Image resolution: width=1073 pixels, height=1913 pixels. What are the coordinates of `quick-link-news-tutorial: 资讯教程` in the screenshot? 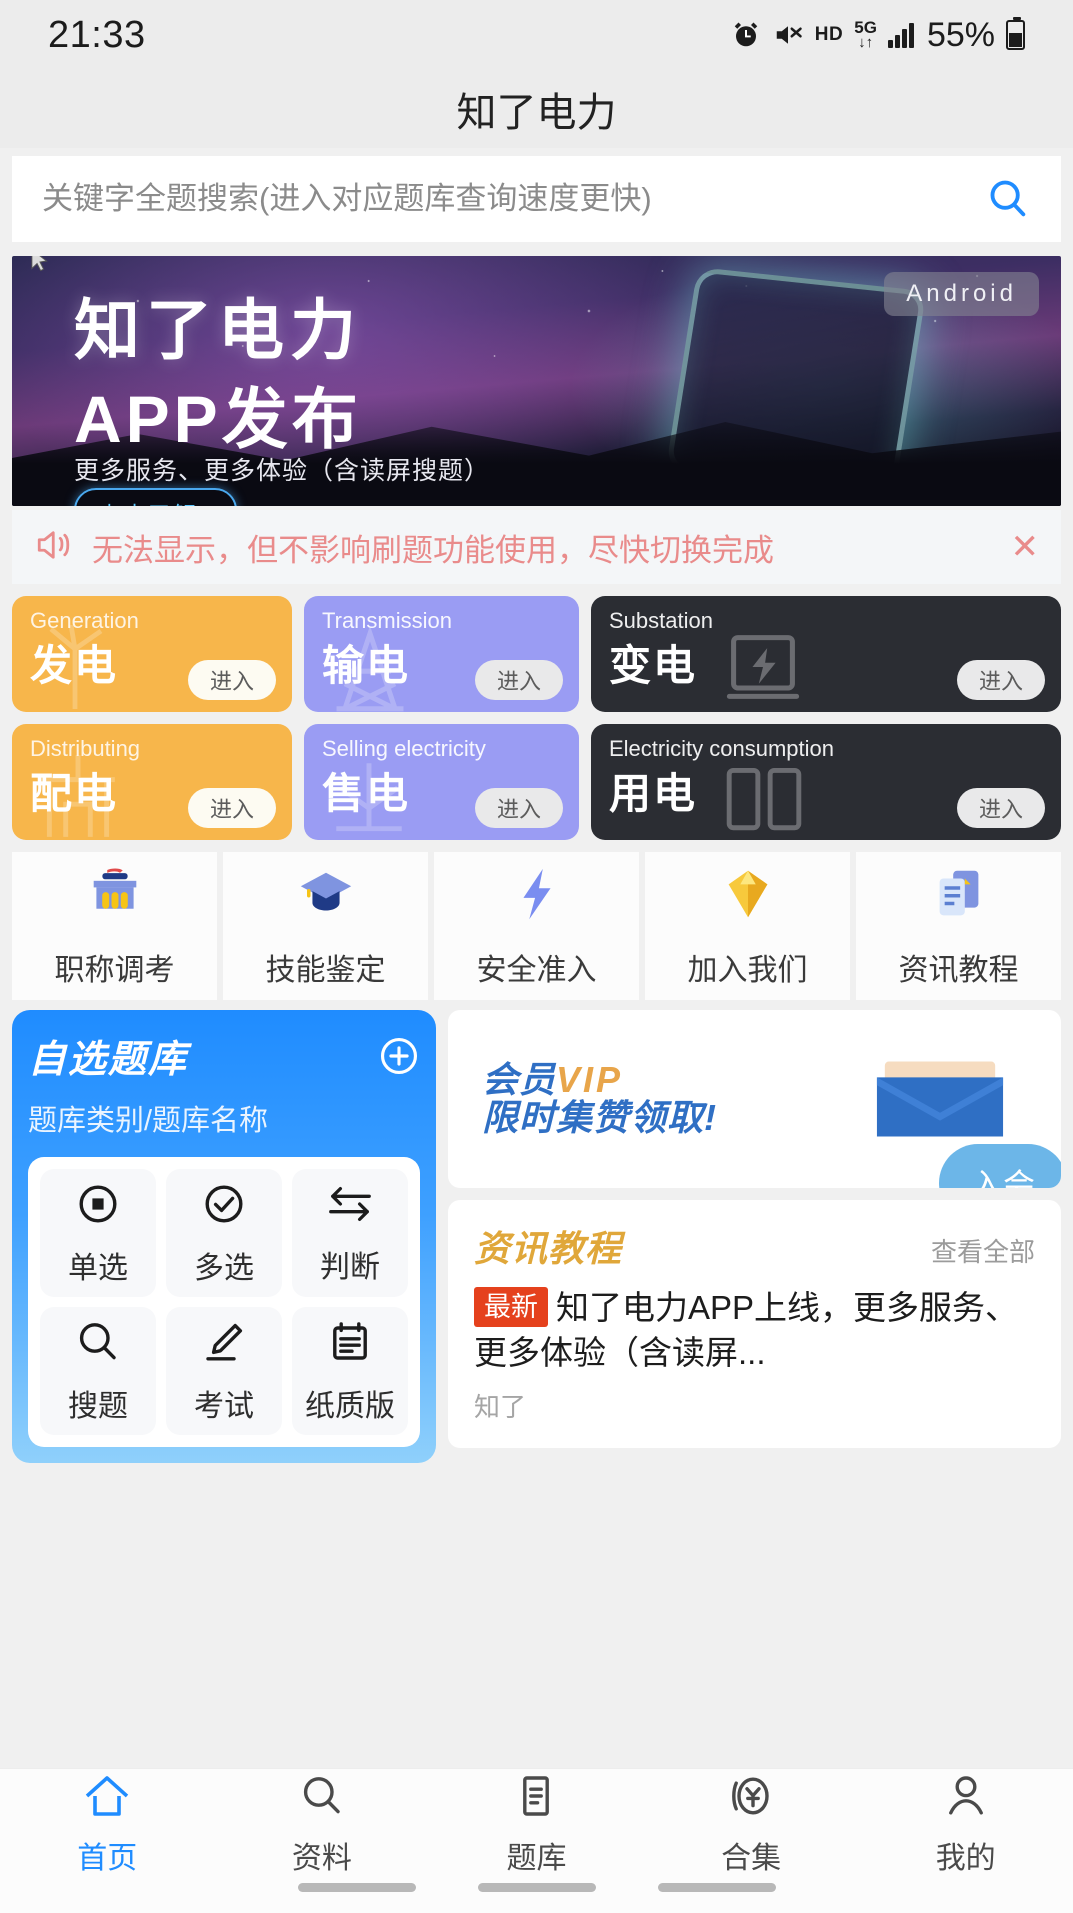 It's located at (958, 926).